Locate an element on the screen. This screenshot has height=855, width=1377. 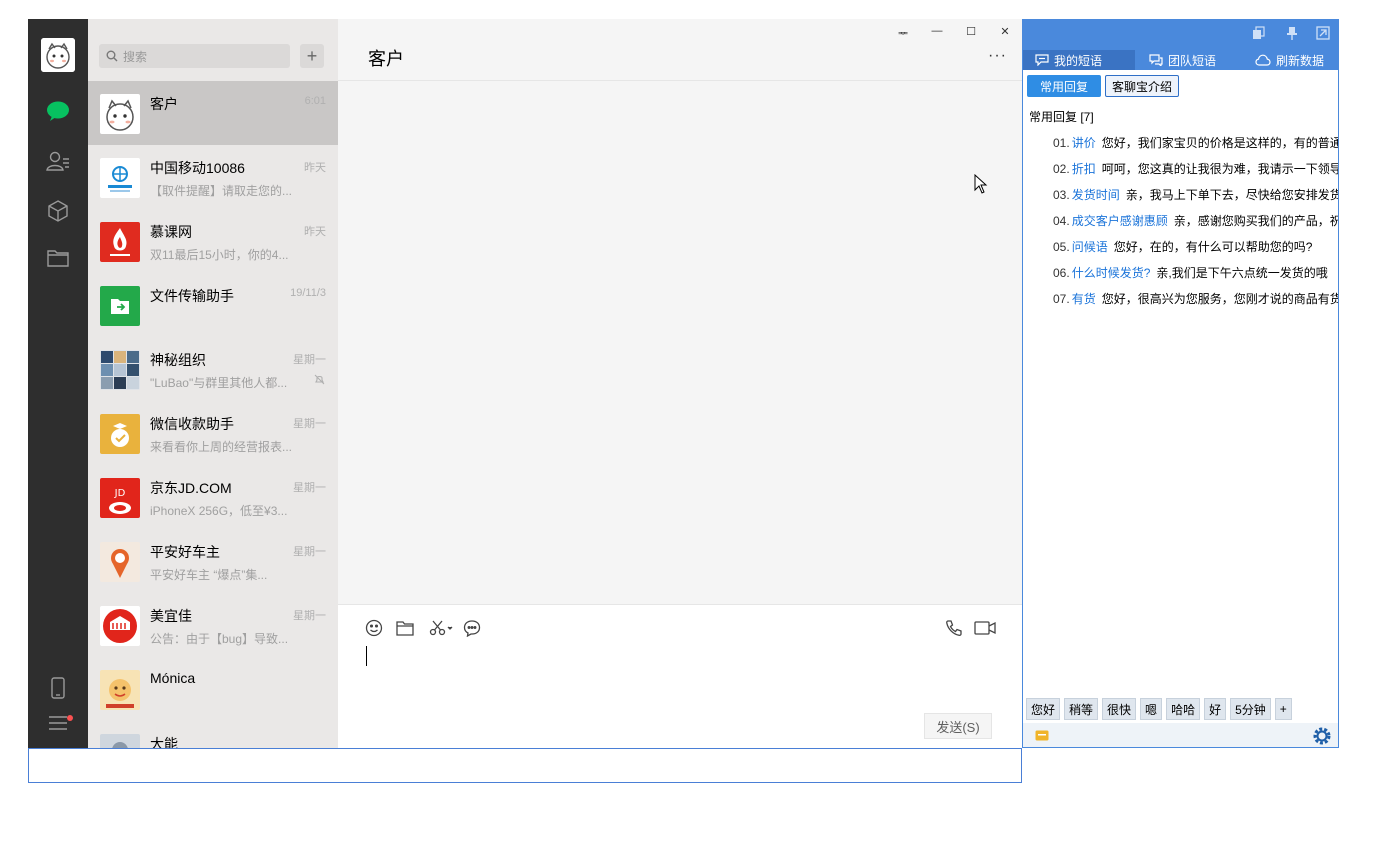
close-button: ✕ is located at coordinates (1005, 31).